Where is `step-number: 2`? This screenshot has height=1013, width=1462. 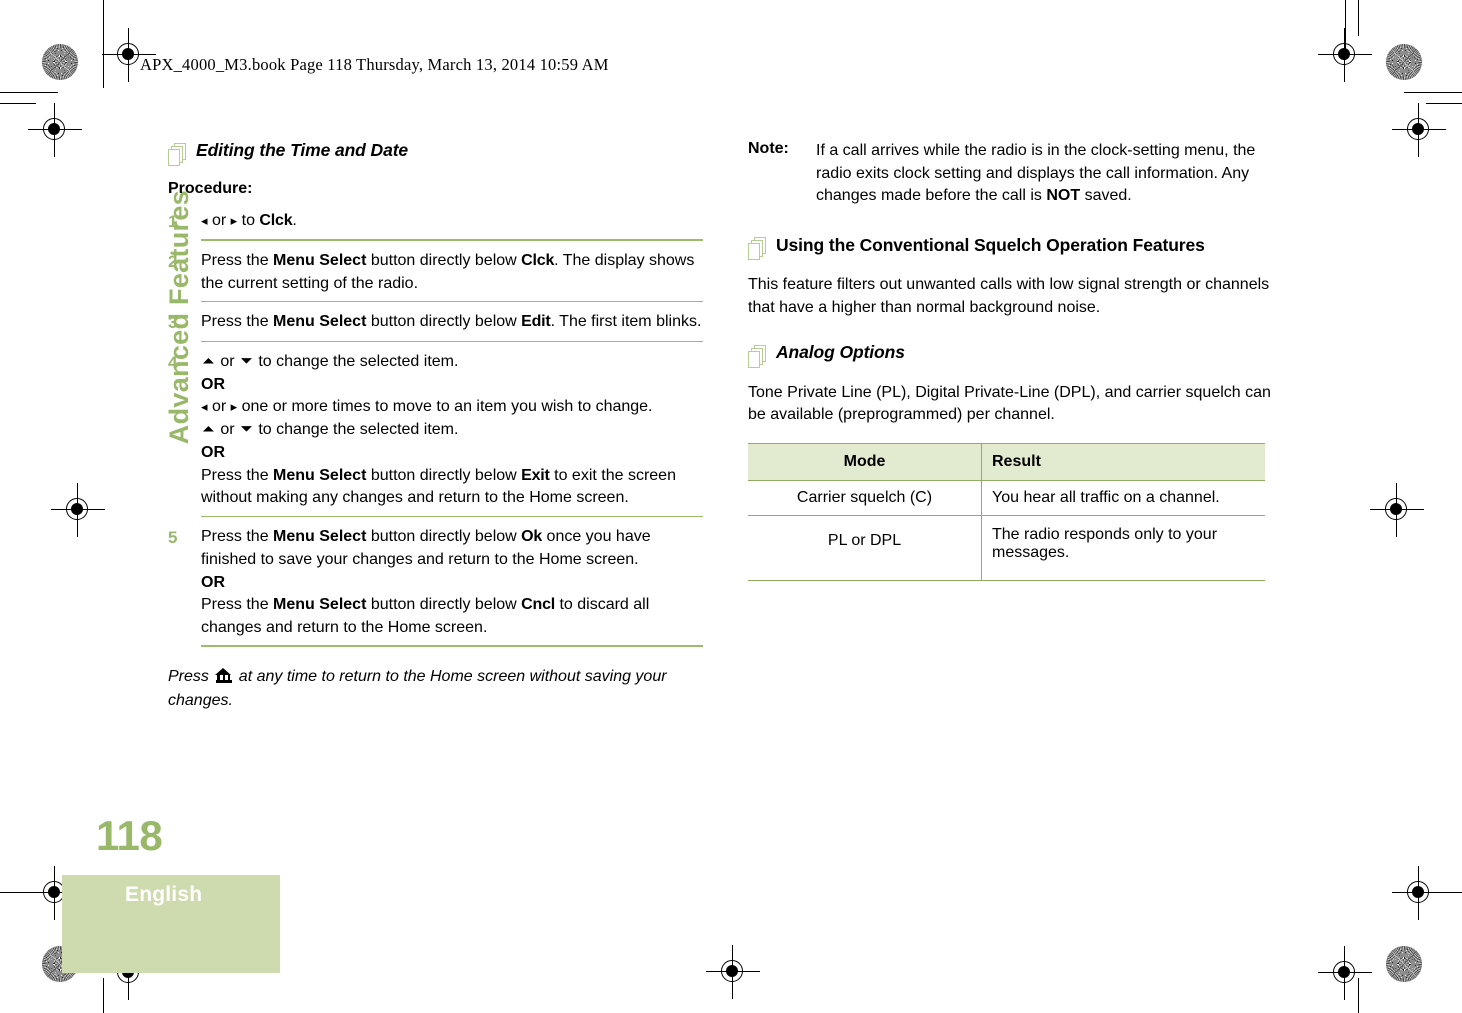 step-number: 2 is located at coordinates (173, 261).